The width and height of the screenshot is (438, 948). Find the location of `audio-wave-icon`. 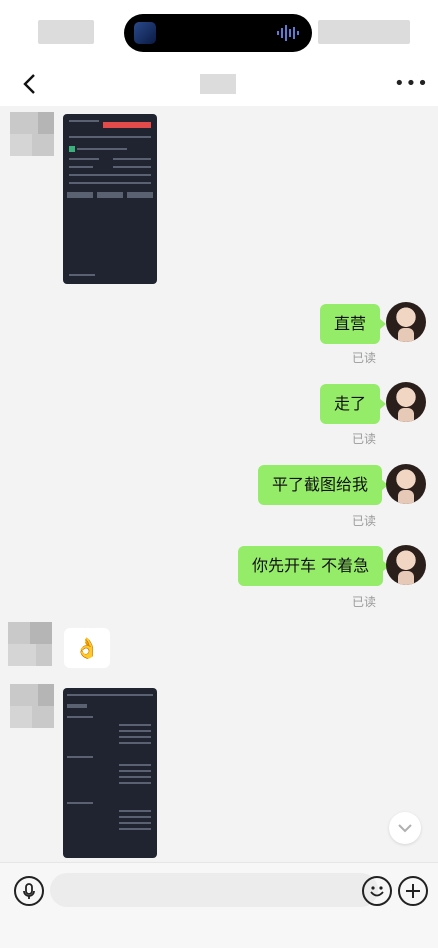

audio-wave-icon is located at coordinates (288, 33).